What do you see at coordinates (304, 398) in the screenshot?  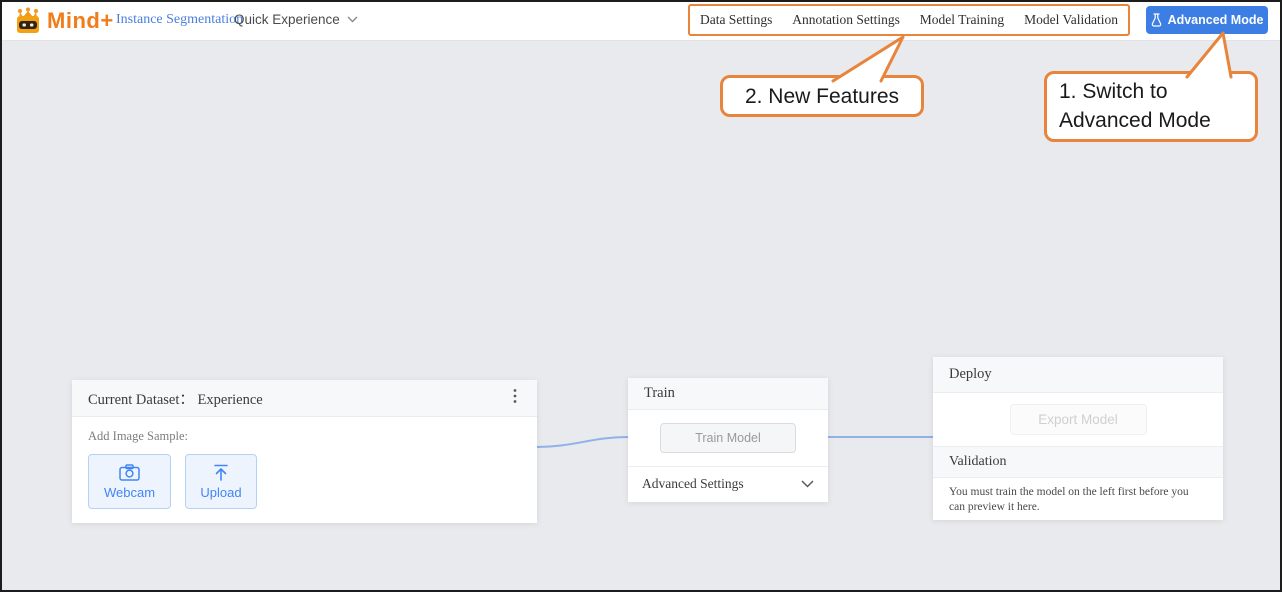 I see `dataset-card-header: Current Dataset： Experience` at bounding box center [304, 398].